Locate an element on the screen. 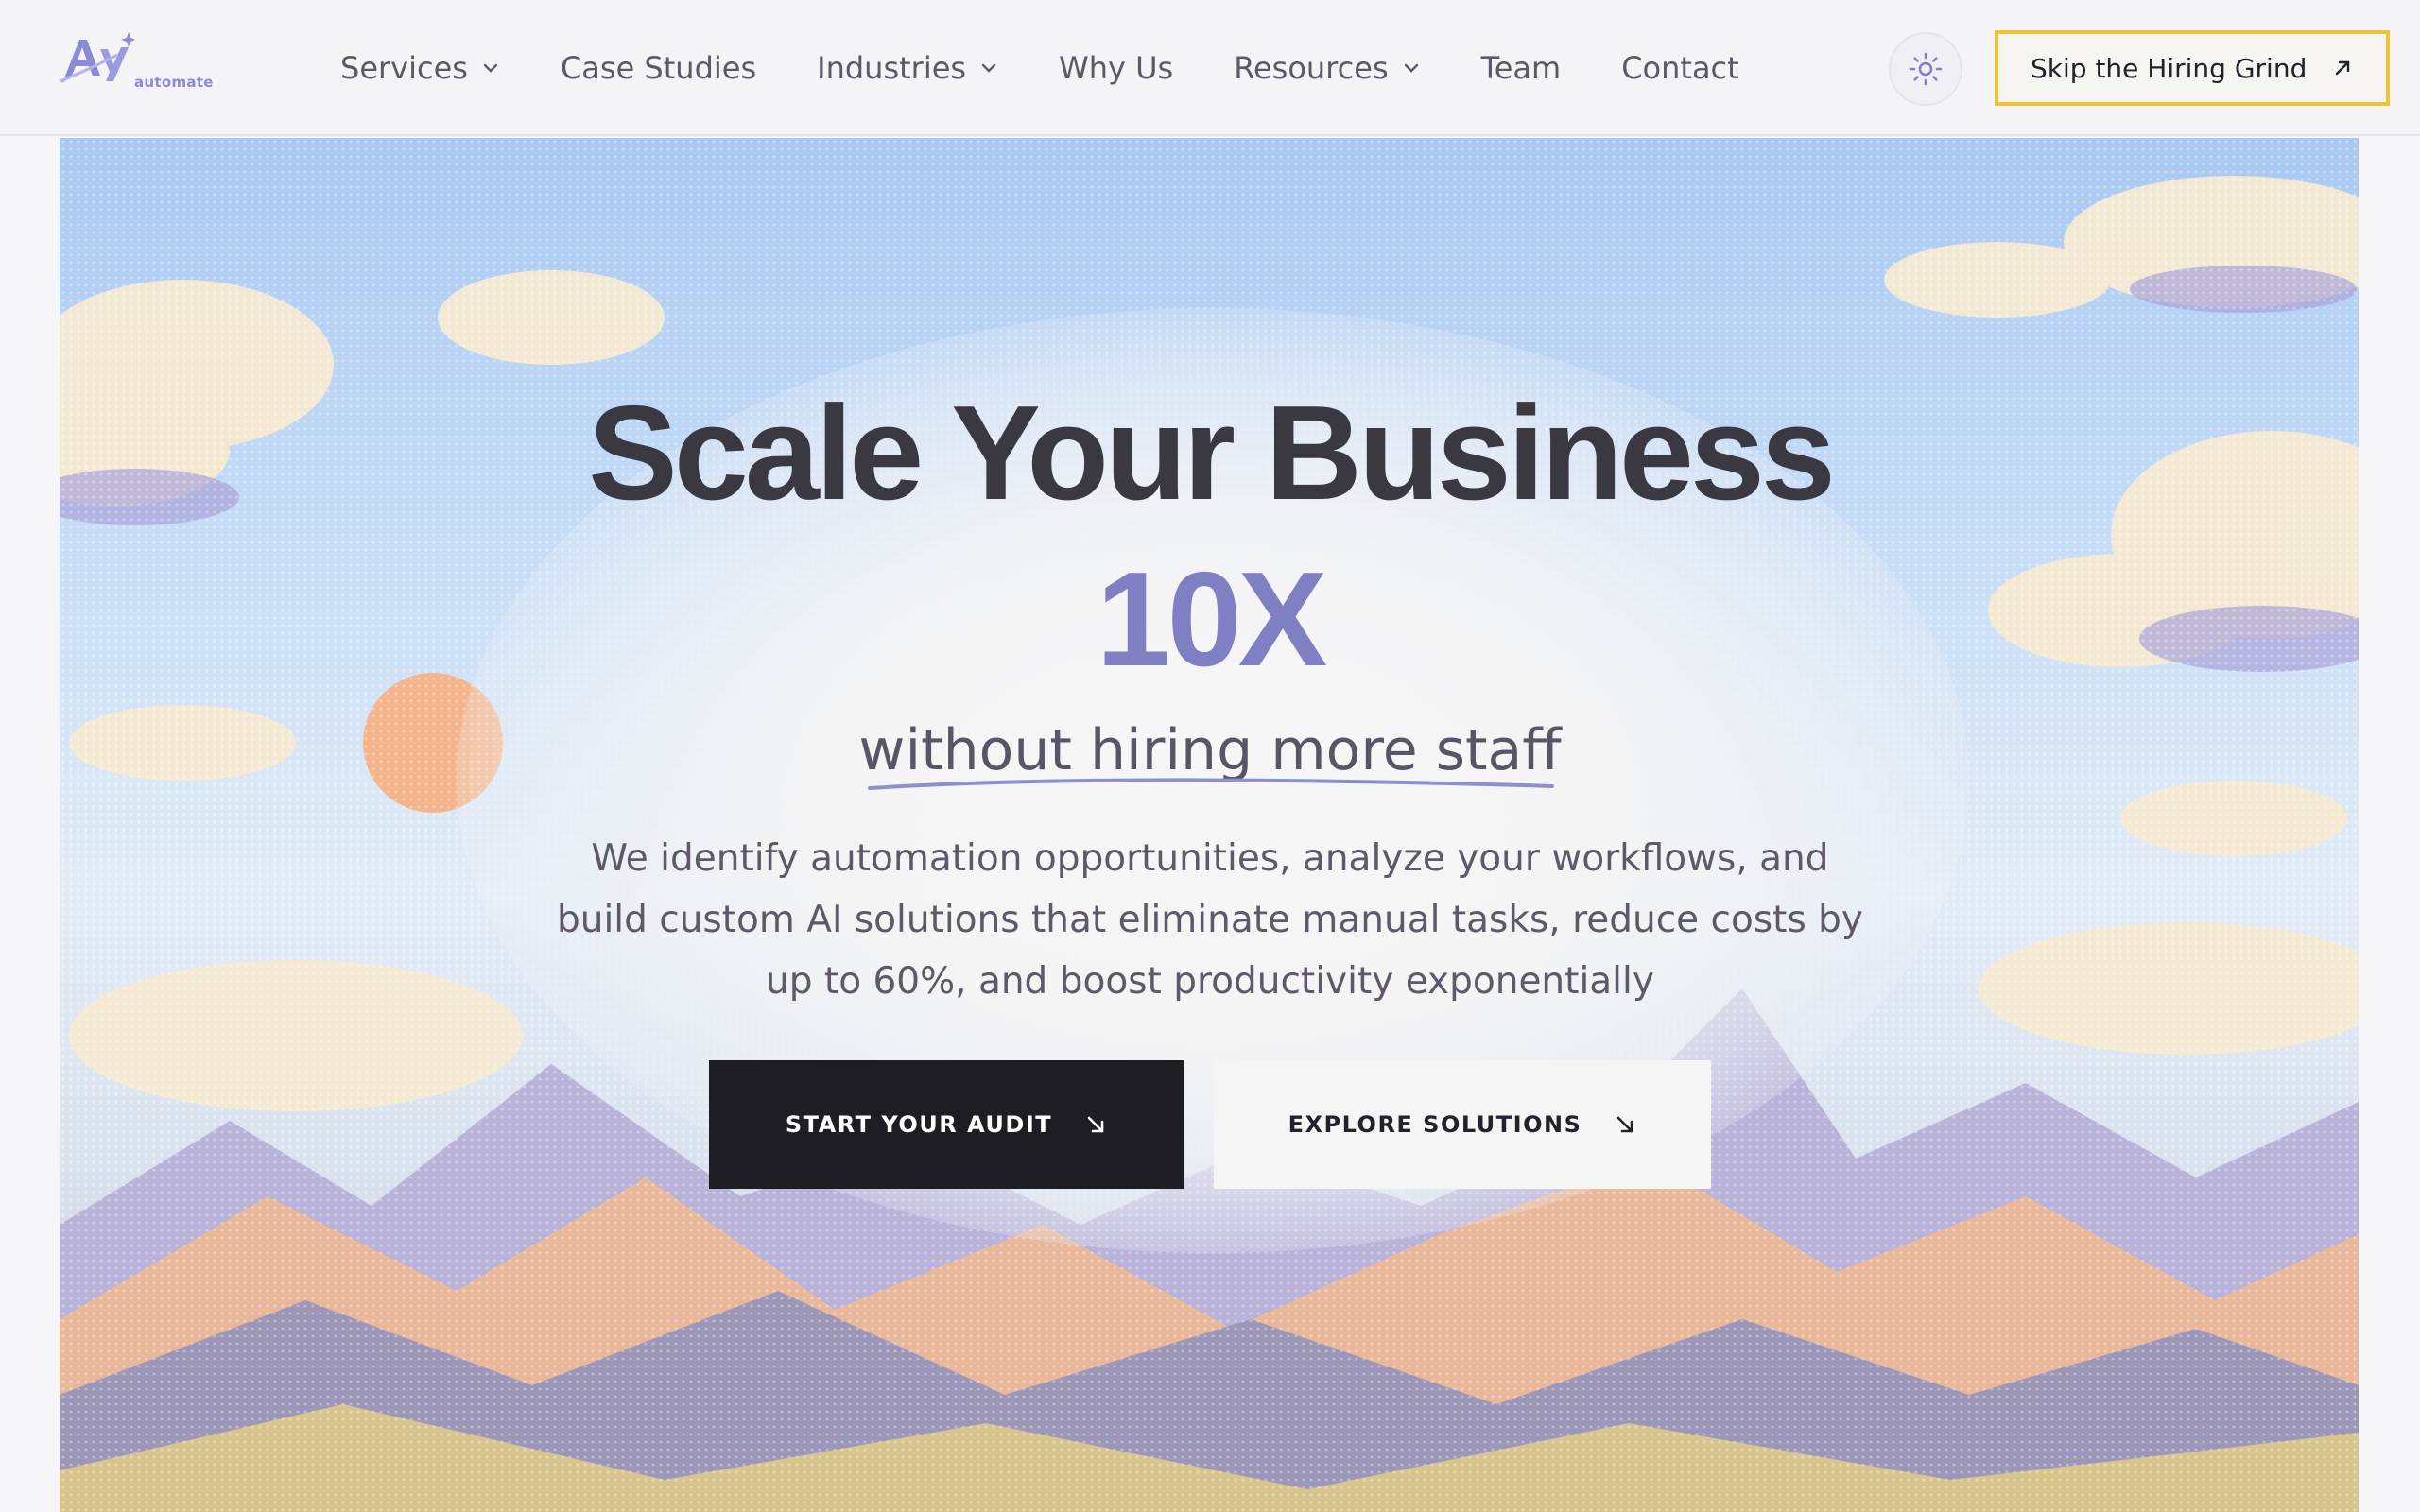  nav-item-contact: Contact is located at coordinates (1680, 68).